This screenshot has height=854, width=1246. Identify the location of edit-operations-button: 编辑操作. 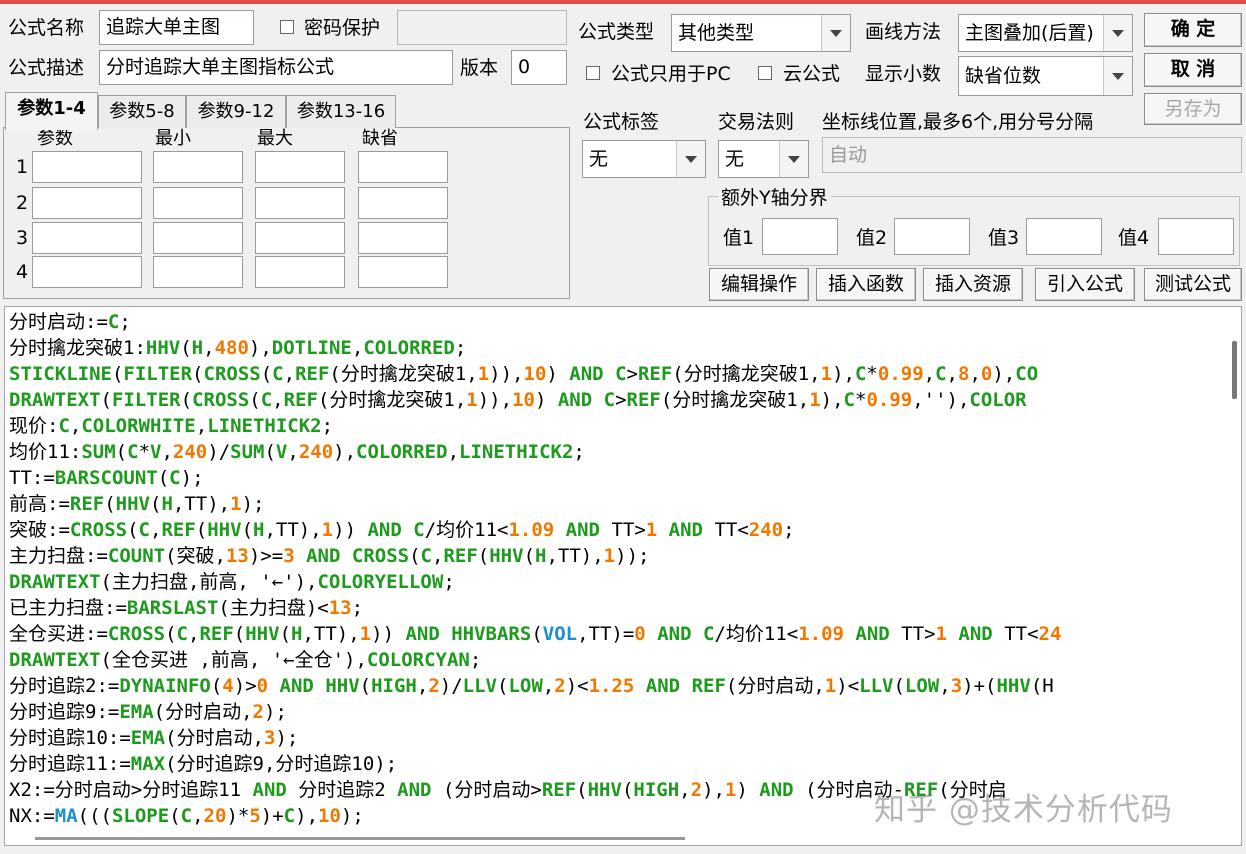
(759, 284).